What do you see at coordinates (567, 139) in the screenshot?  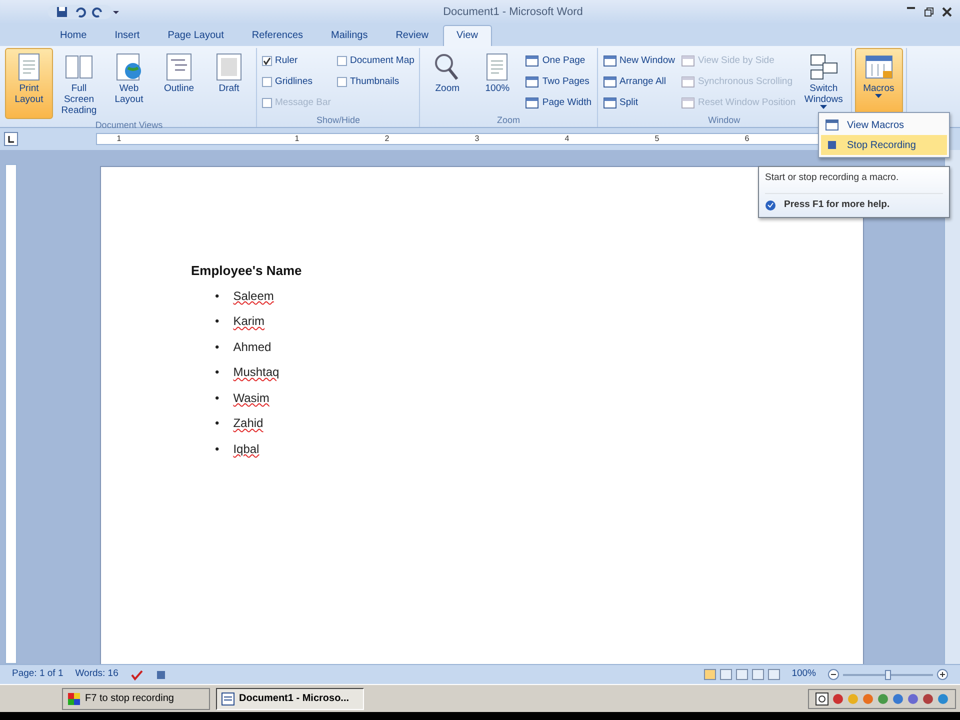 I see `ruler-number: 4` at bounding box center [567, 139].